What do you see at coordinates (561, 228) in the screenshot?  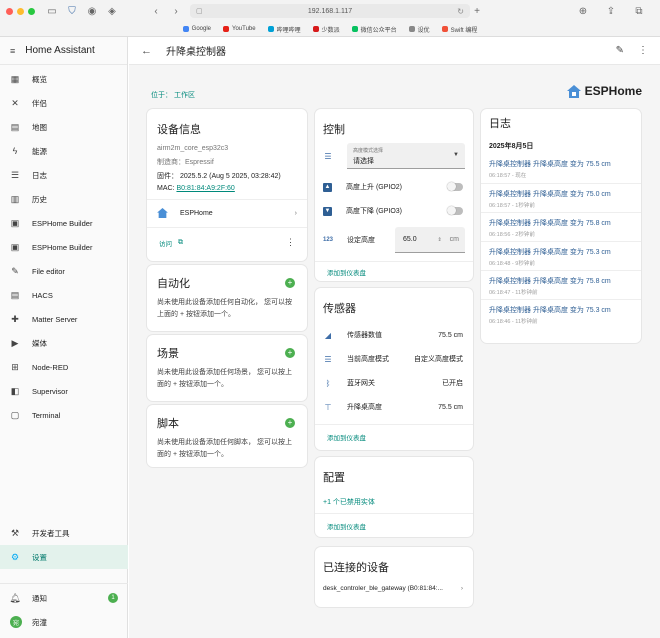 I see `log-entry: 升降桌控制器 升降桌高度 变为 75.8 cm 06:18:56 - 2秒钟前` at bounding box center [561, 228].